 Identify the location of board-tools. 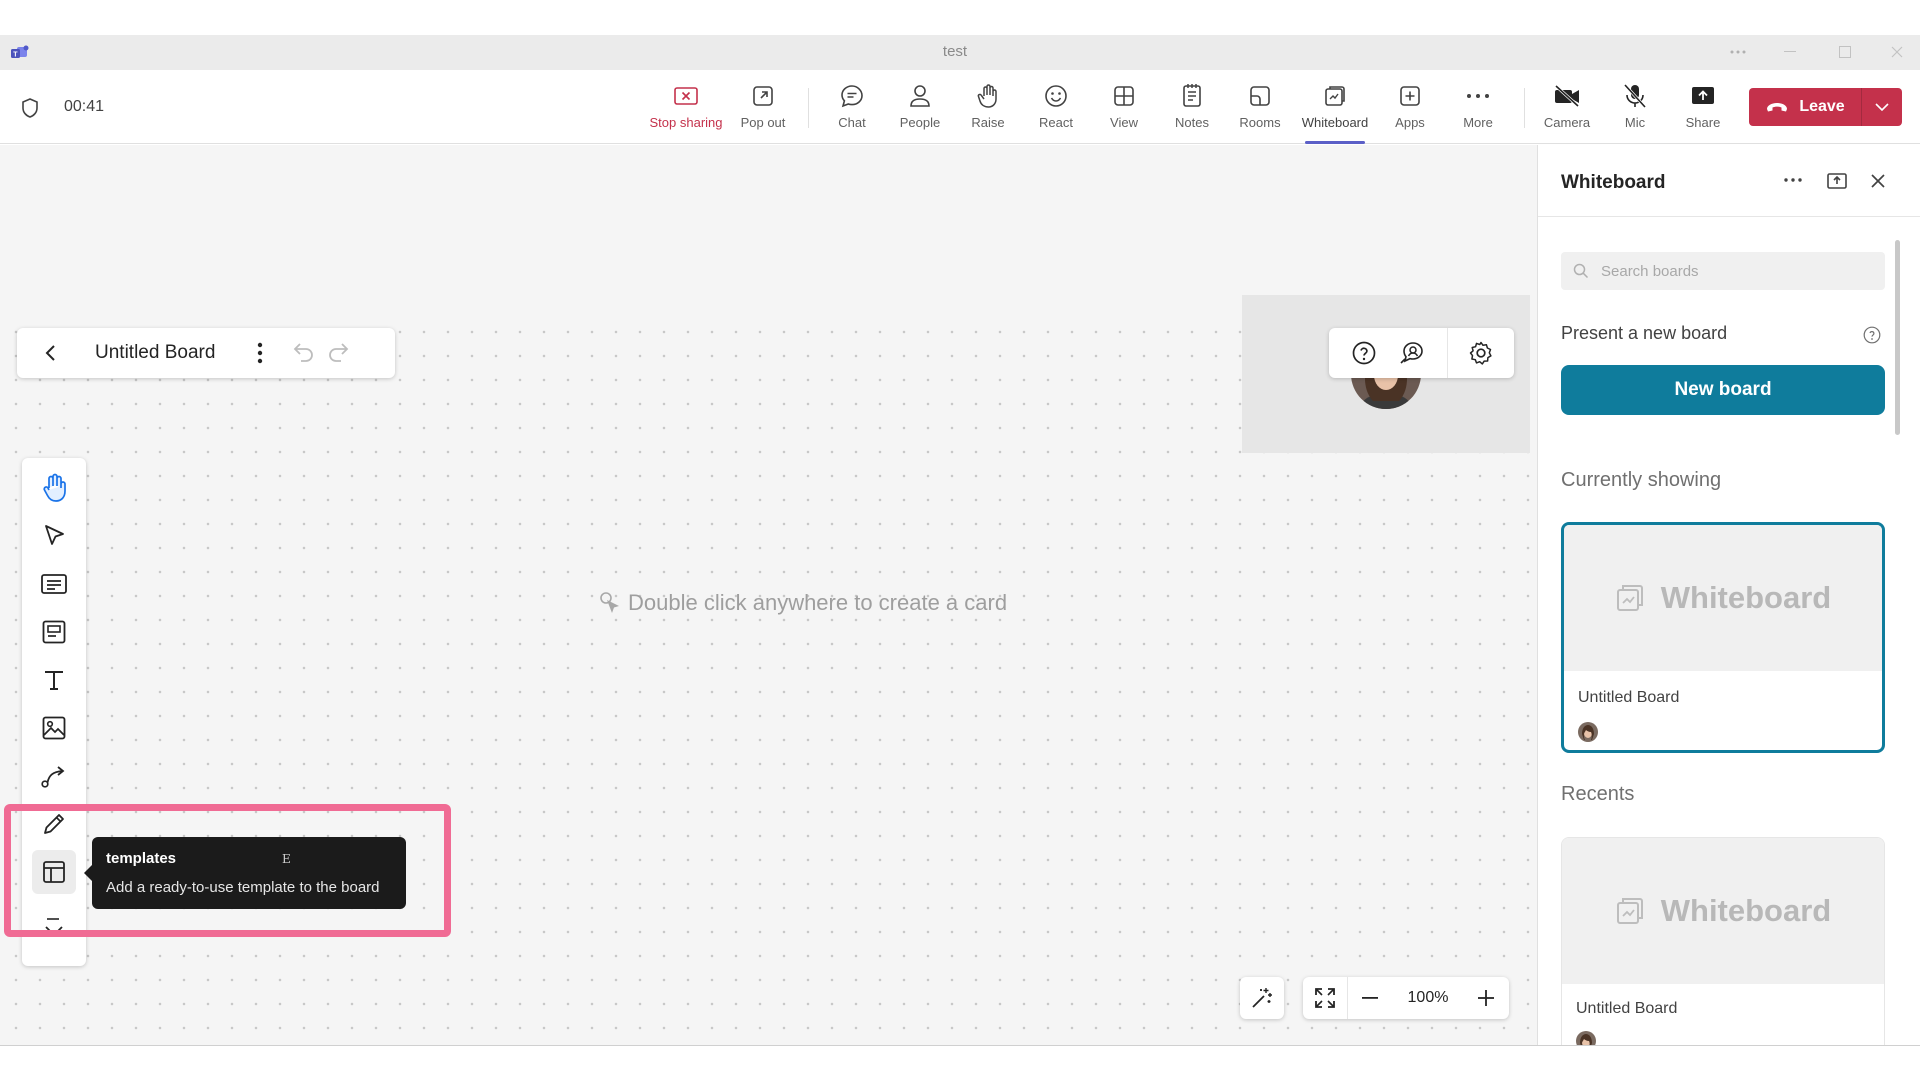
(1421, 353).